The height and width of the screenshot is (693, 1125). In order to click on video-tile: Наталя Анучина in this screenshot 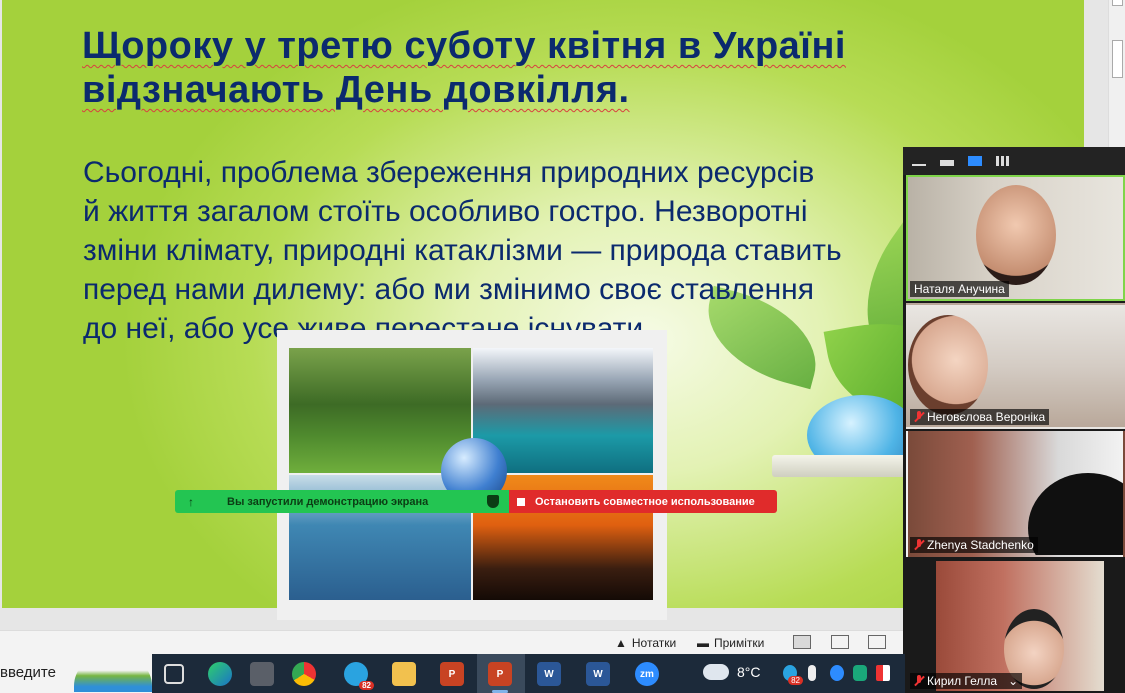, I will do `click(1015, 238)`.